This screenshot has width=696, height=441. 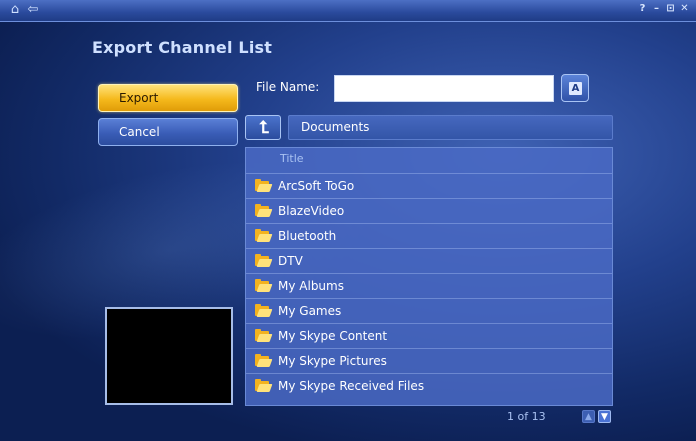 I want to click on list-item-label: DTV, so click(x=290, y=261).